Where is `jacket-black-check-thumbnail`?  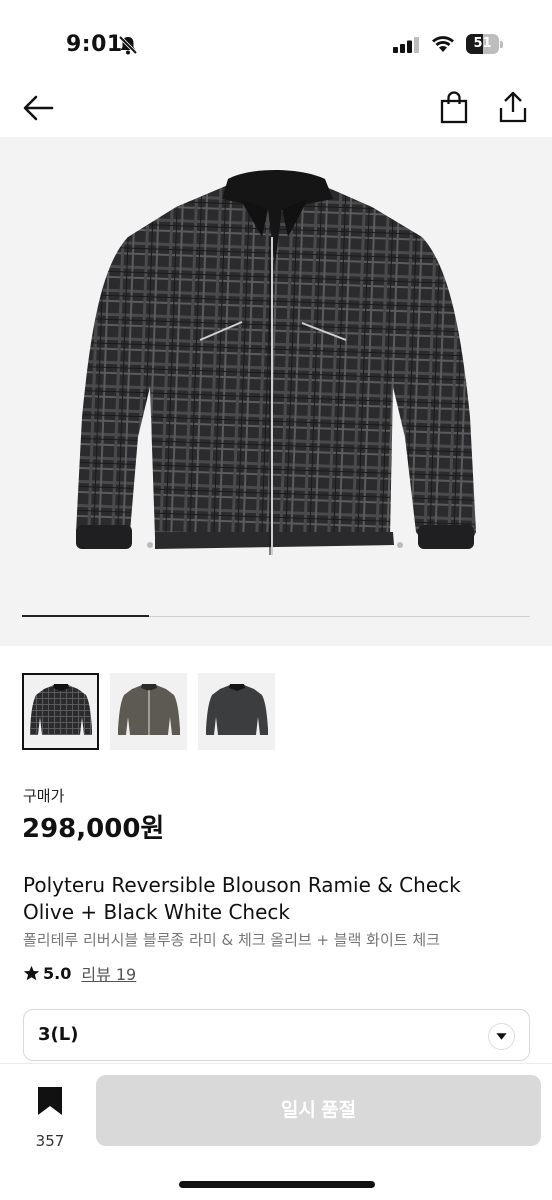
jacket-black-check-thumbnail is located at coordinates (61, 709).